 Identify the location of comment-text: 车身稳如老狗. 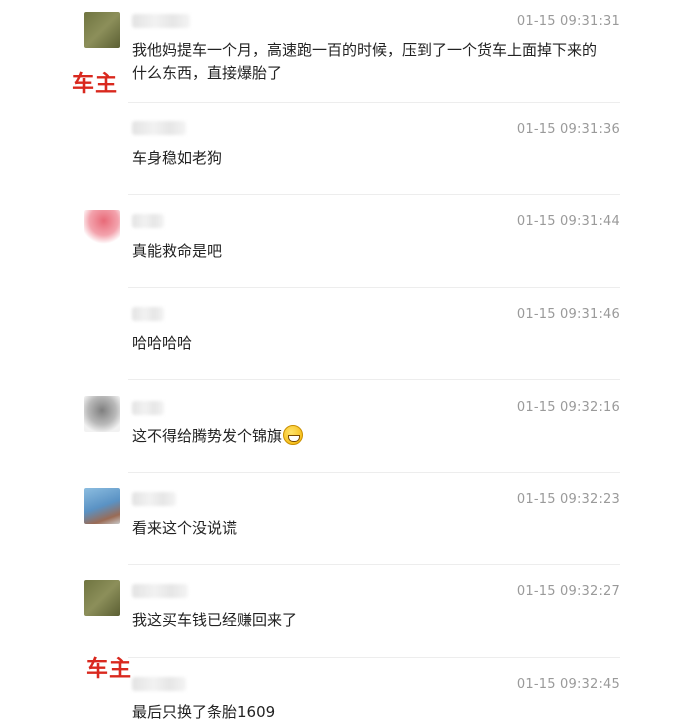
(177, 158).